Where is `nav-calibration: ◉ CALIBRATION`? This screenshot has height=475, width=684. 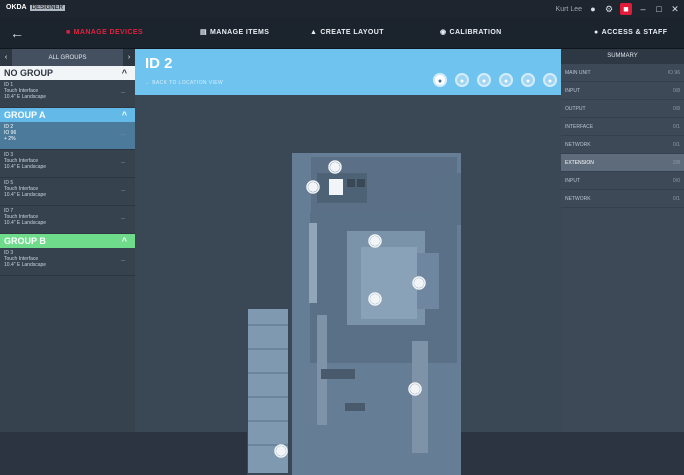
nav-calibration: ◉ CALIBRATION is located at coordinates (471, 33).